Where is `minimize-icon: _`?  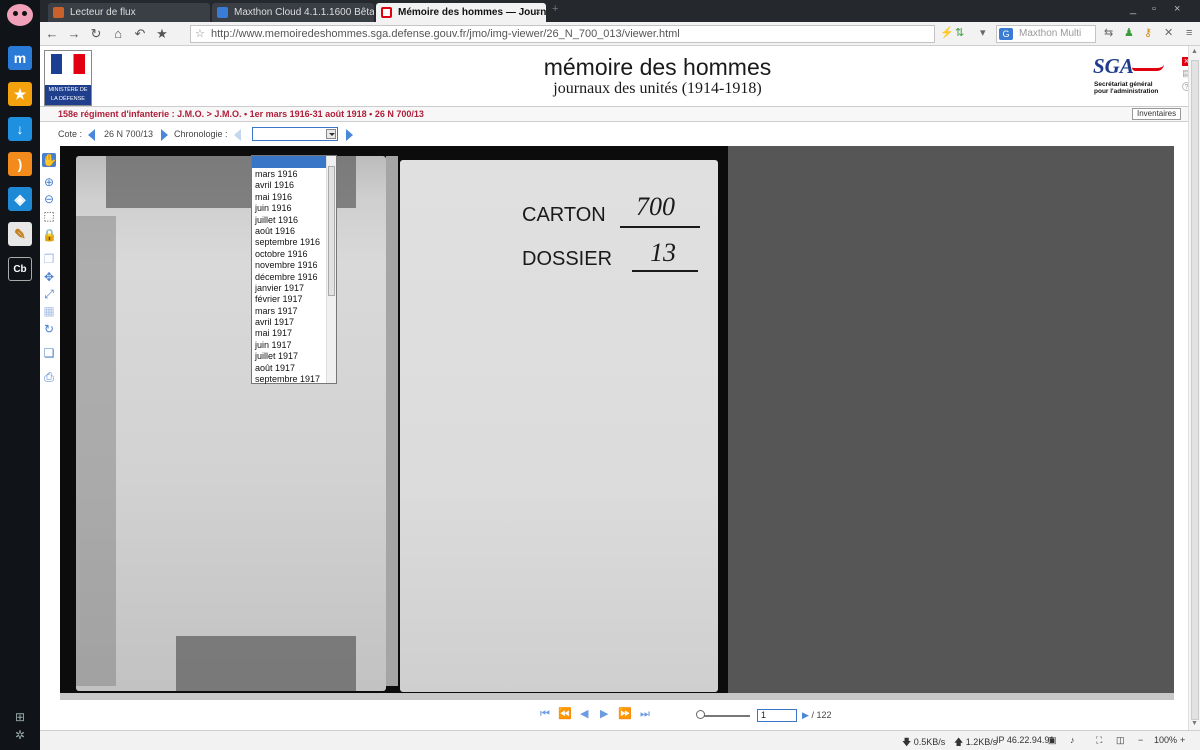
minimize-icon: _ is located at coordinates (1133, 9).